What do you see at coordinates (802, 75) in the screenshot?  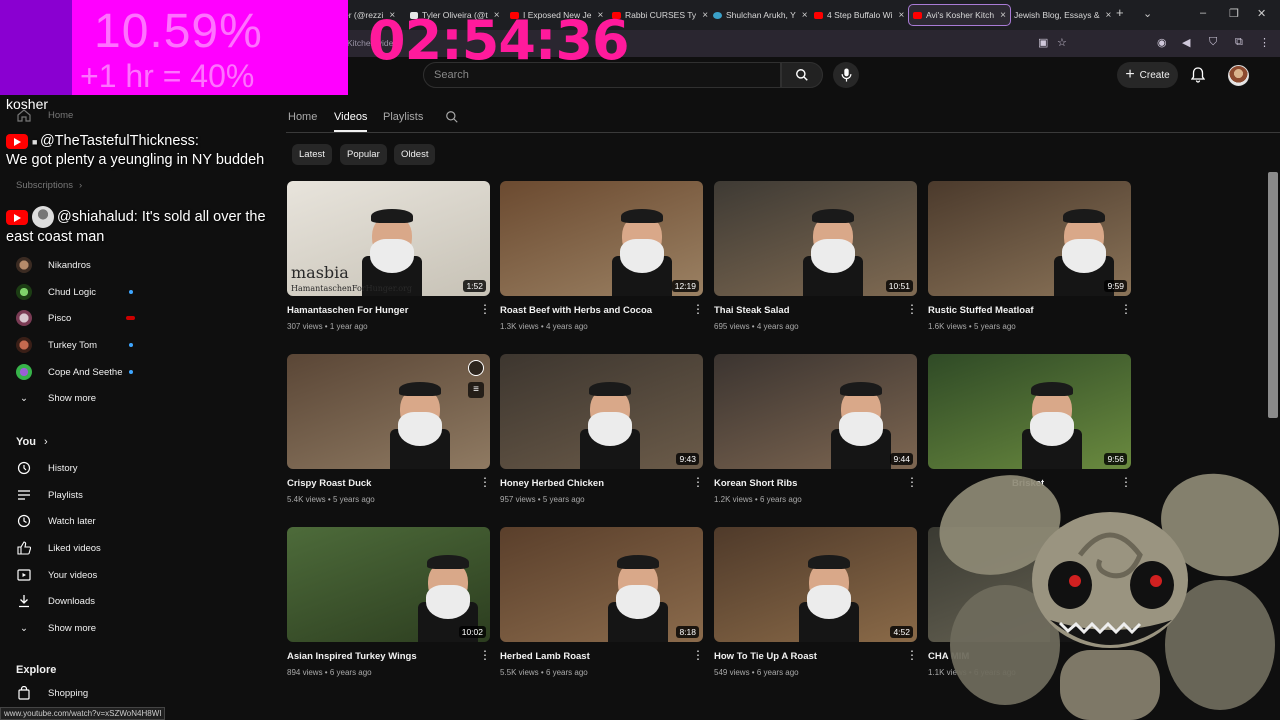 I see `search-button` at bounding box center [802, 75].